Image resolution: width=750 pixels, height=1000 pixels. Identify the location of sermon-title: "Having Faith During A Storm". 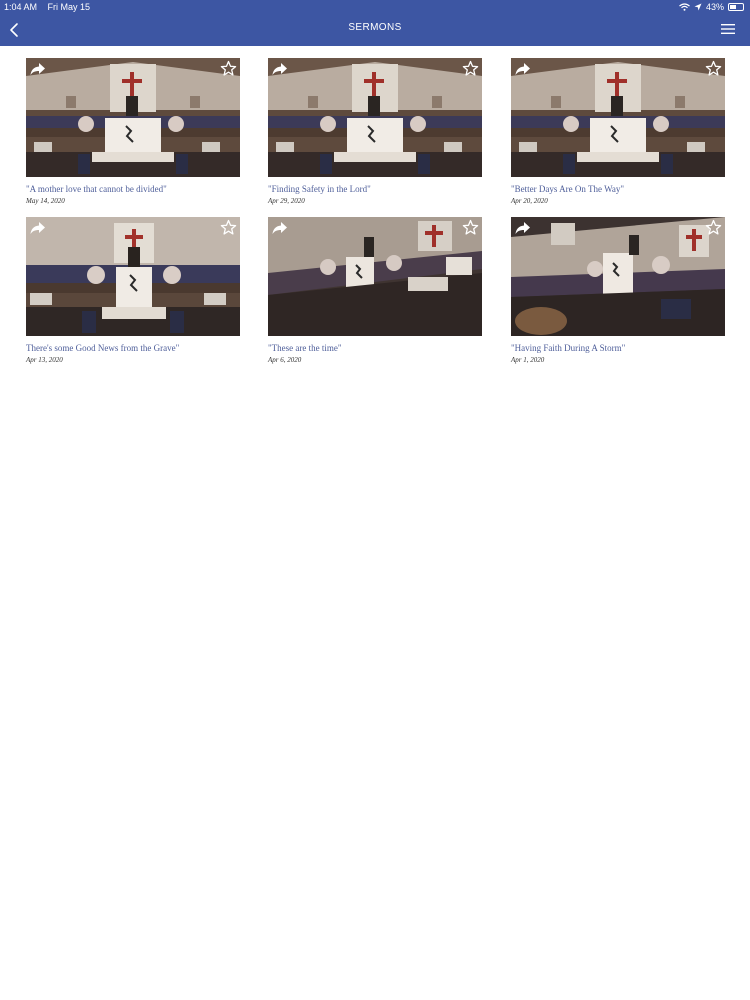
(618, 348).